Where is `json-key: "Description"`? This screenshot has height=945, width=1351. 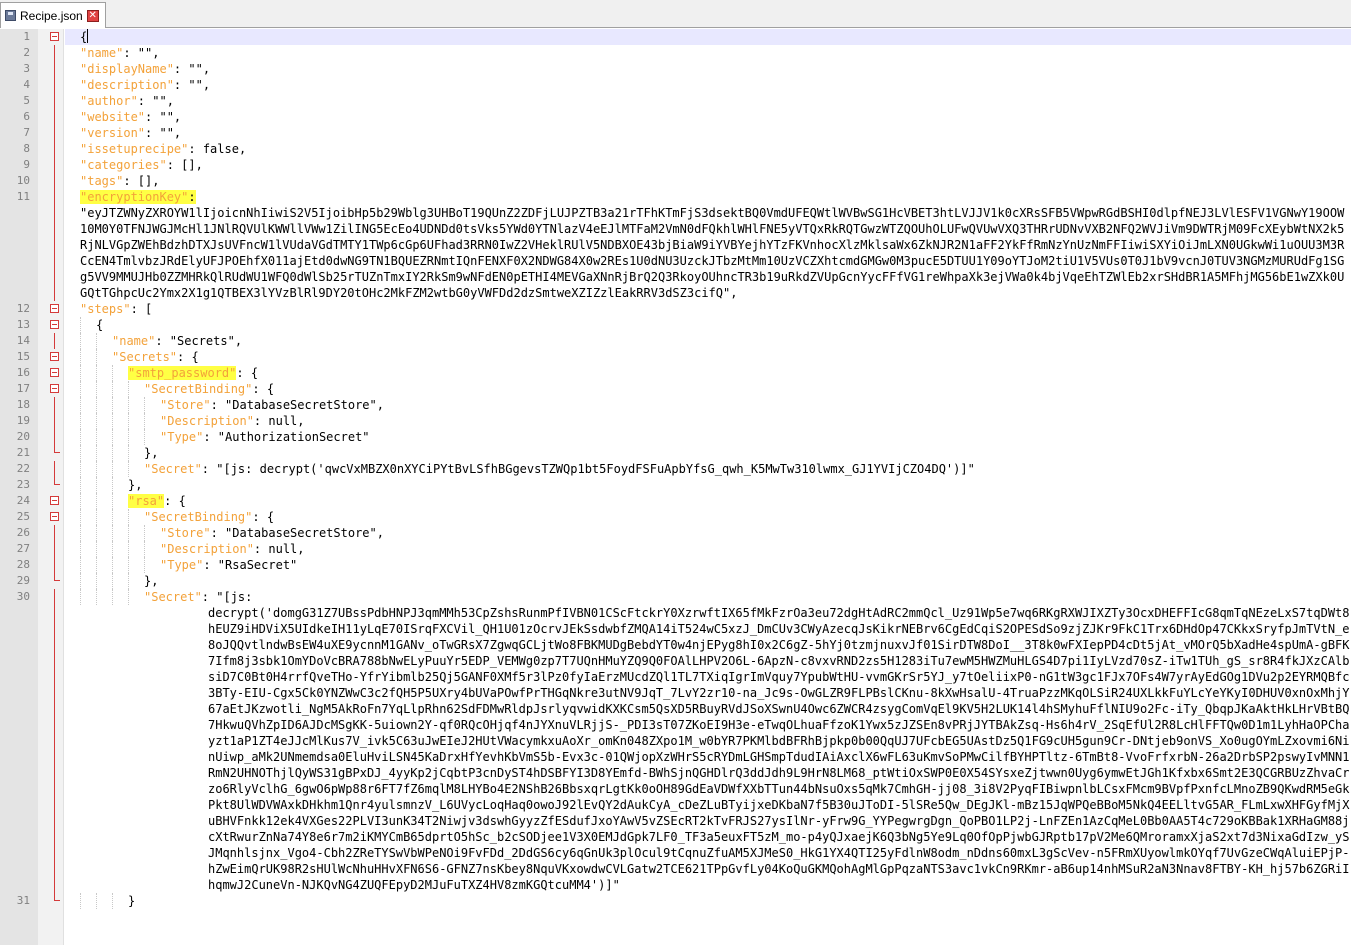 json-key: "Description" is located at coordinates (207, 421).